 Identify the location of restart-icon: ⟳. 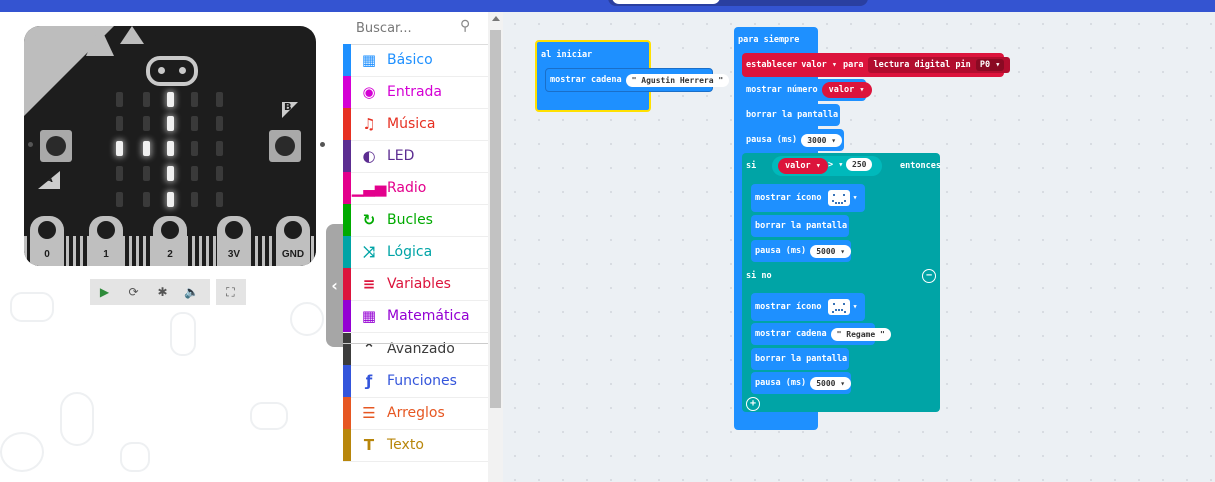
(133, 292).